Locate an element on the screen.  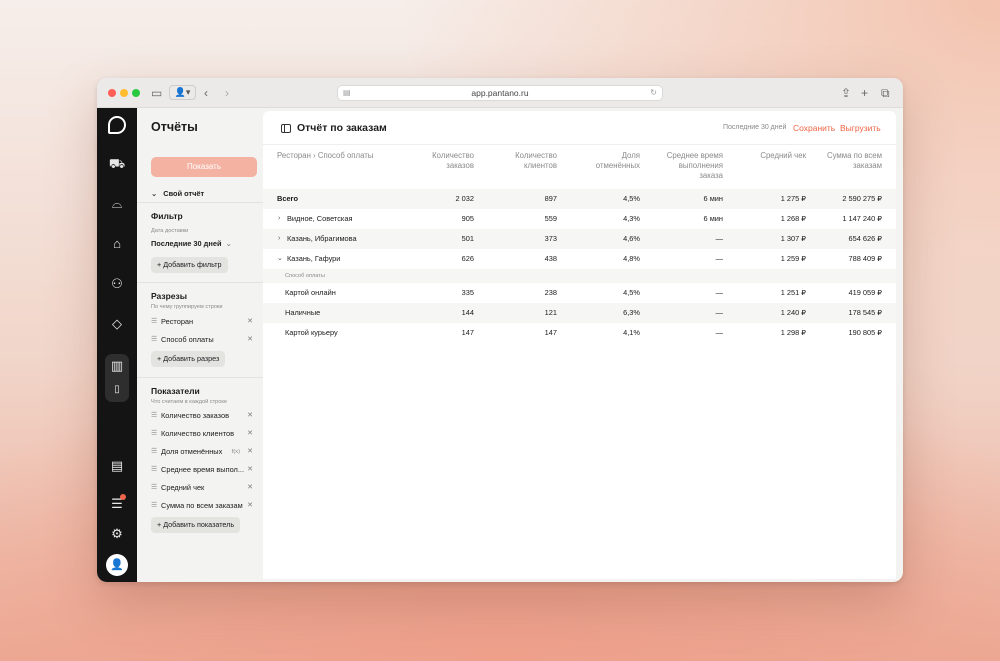
column-header: Среднее время выполнения заказа is located at coordinates (683, 166).